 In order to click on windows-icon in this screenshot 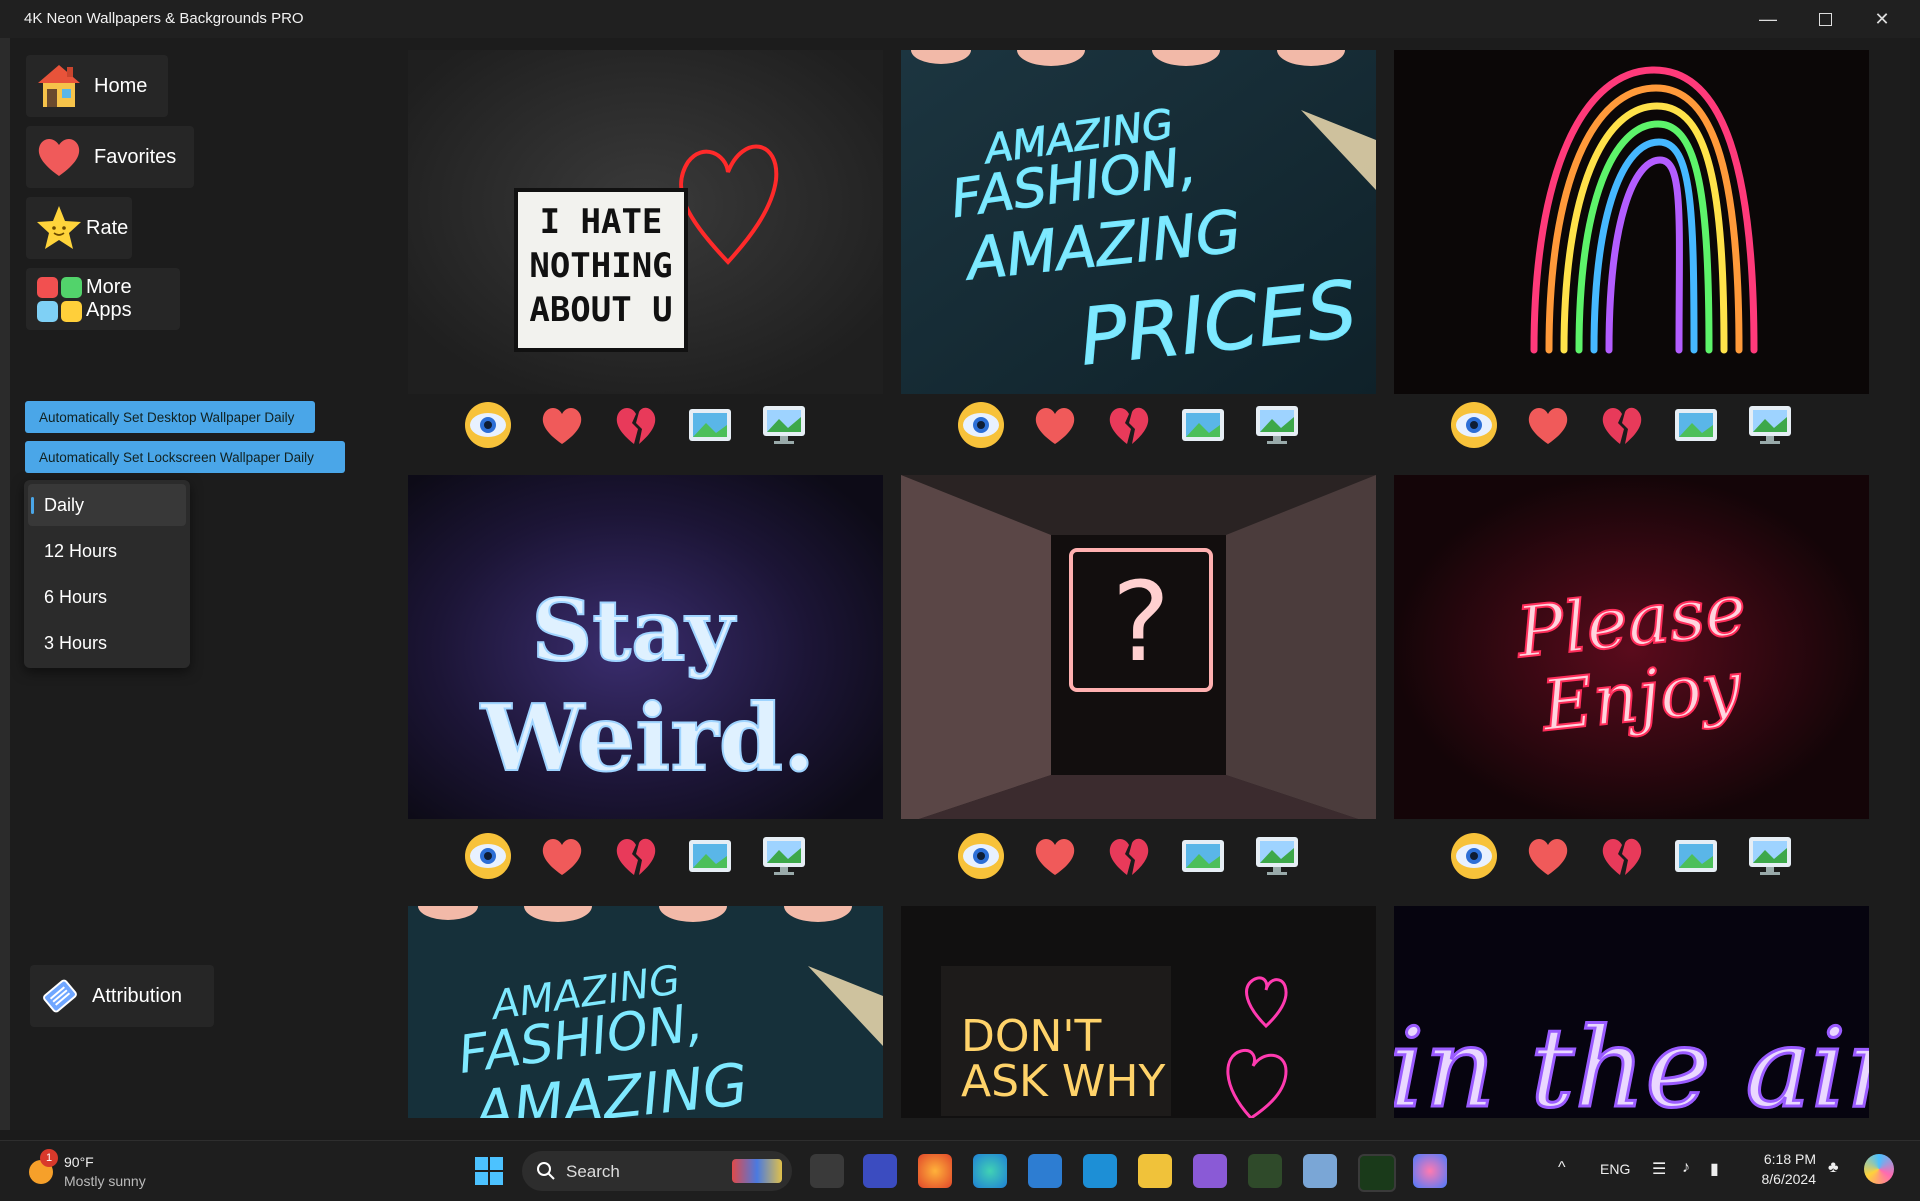, I will do `click(489, 1171)`.